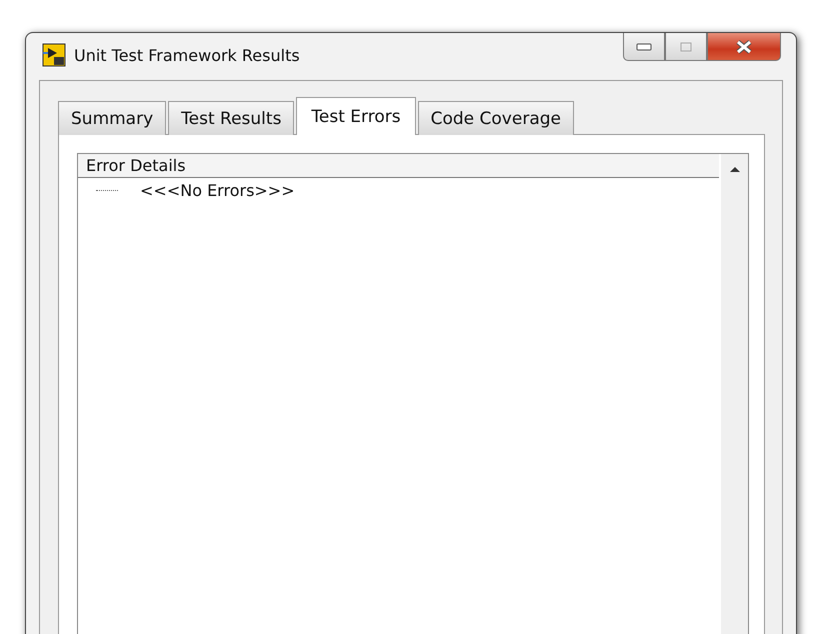 Image resolution: width=830 pixels, height=634 pixels. I want to click on tree-item: <<<No Errors>>>, so click(217, 190).